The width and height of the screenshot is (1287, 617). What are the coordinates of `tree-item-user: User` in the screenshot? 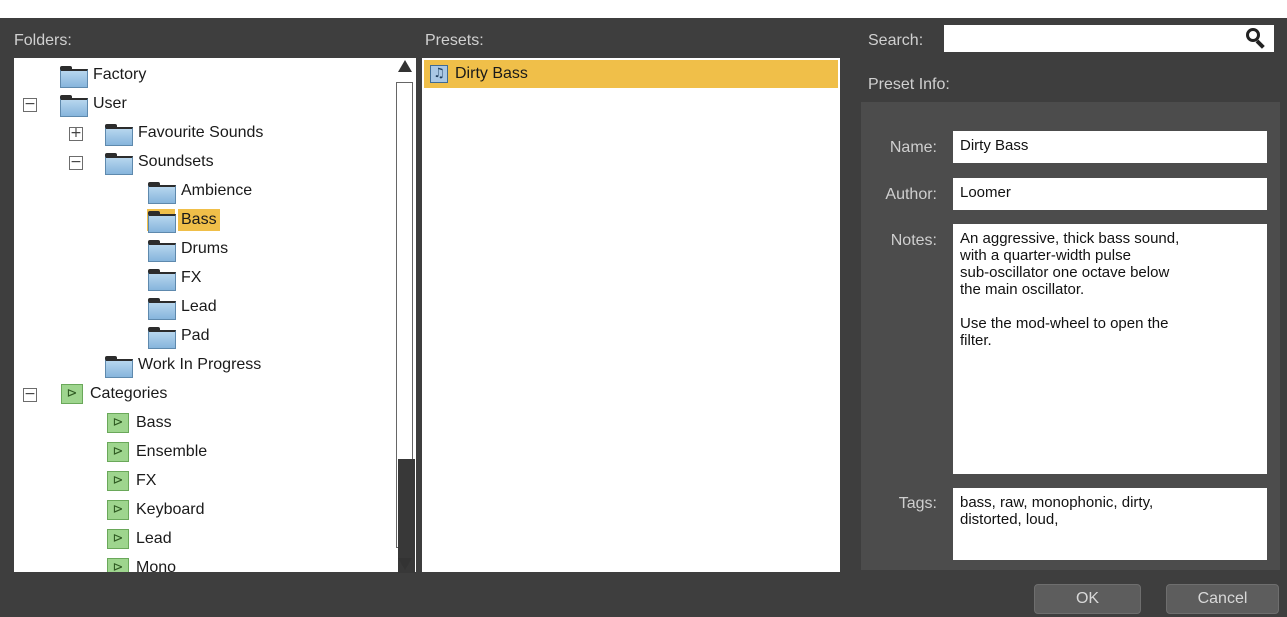 It's located at (94, 103).